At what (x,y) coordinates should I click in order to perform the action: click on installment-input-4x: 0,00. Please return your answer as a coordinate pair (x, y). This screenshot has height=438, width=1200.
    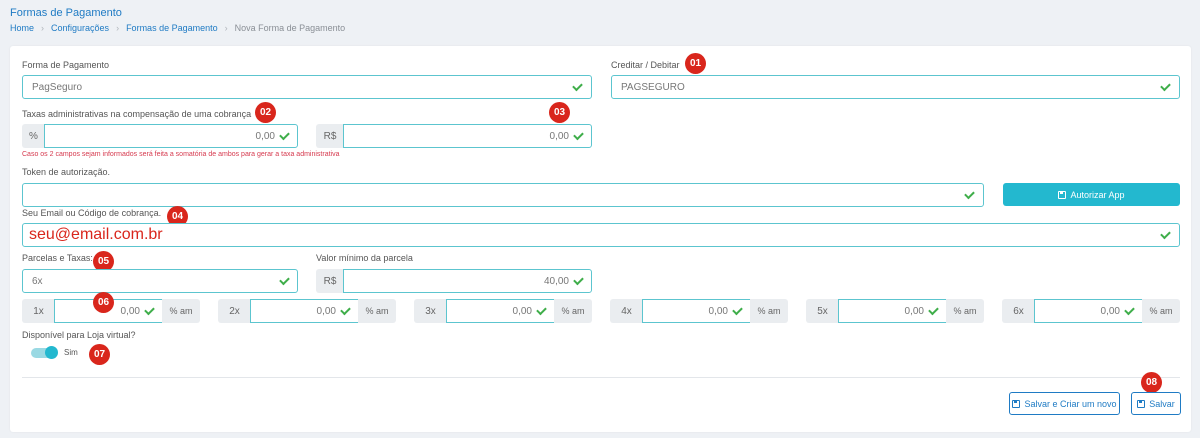
    Looking at the image, I should click on (696, 311).